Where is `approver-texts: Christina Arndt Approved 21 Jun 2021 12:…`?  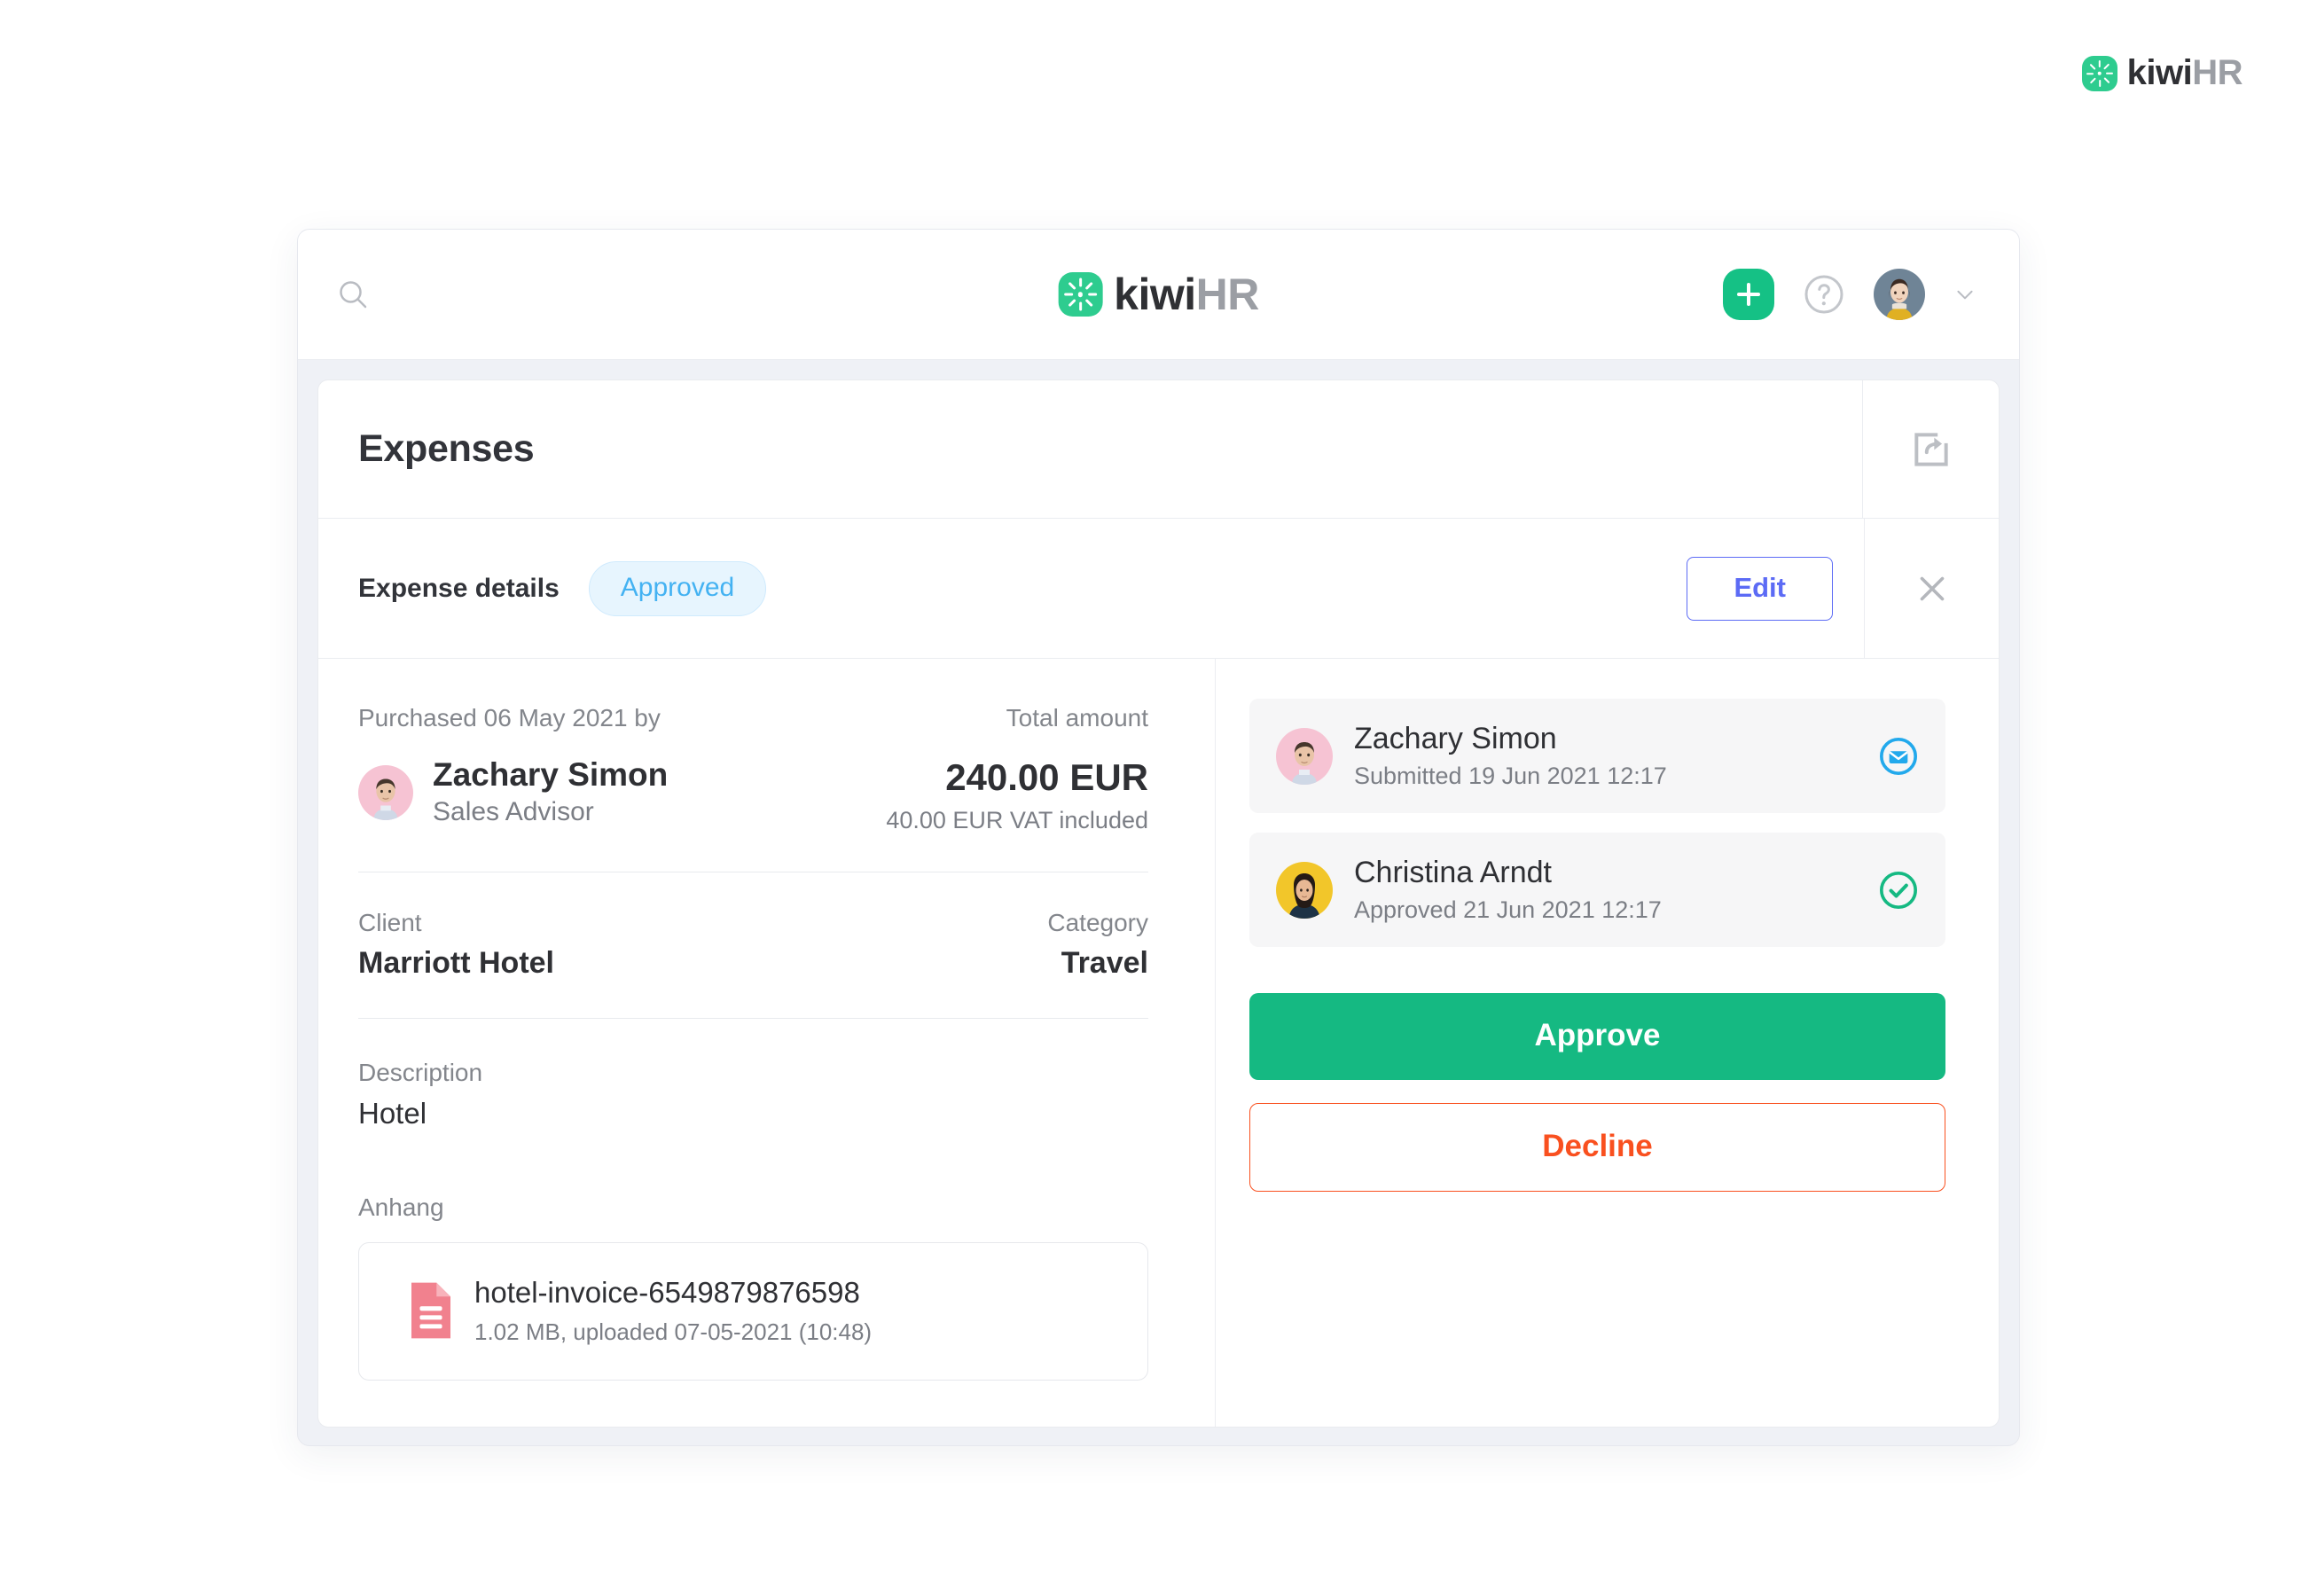 approver-texts: Christina Arndt Approved 21 Jun 2021 12:… is located at coordinates (1508, 890).